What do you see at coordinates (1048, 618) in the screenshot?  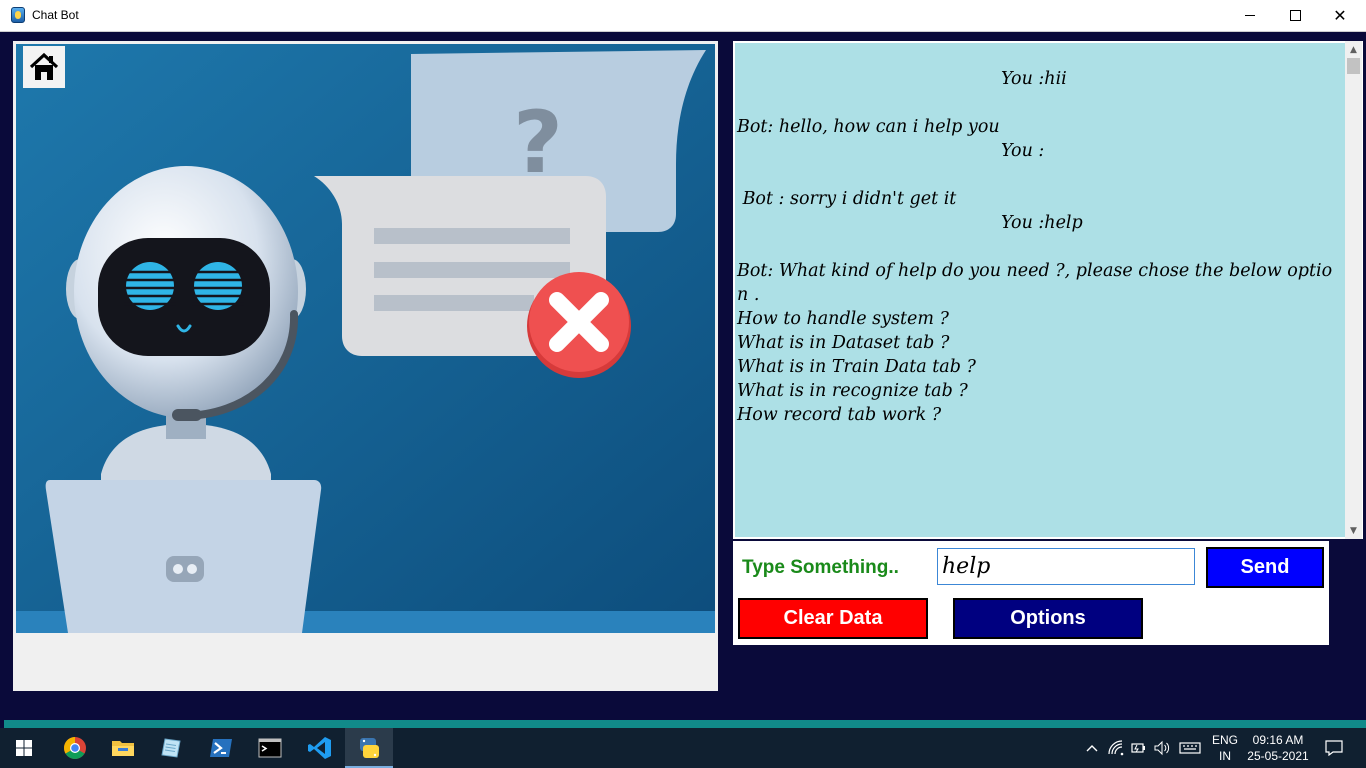 I see `options-button: Options` at bounding box center [1048, 618].